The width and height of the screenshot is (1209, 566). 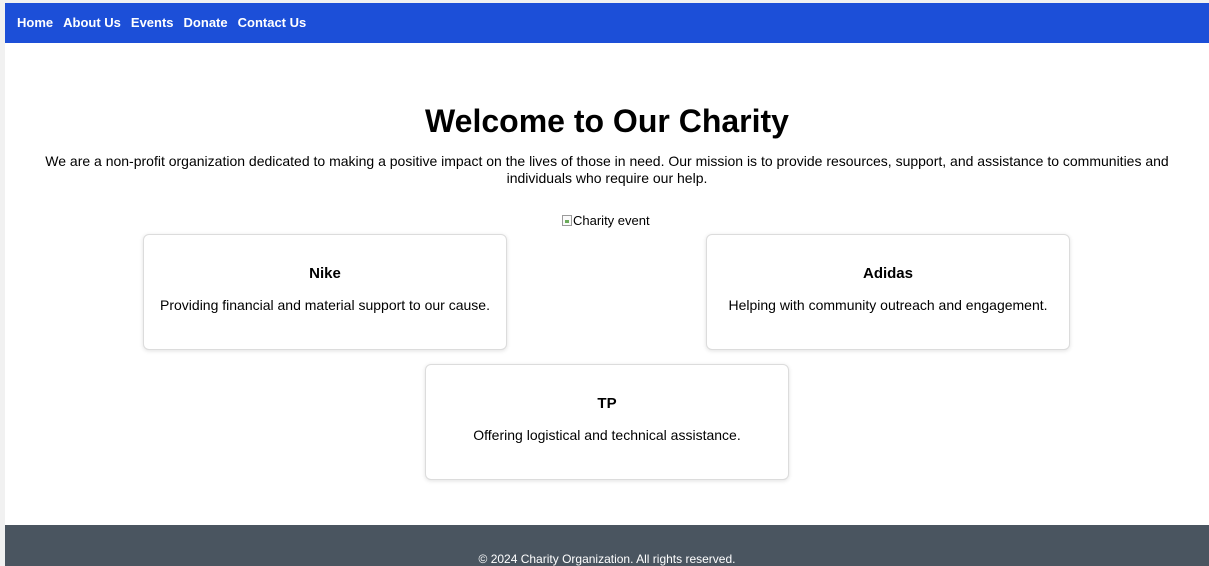 What do you see at coordinates (611, 220) in the screenshot?
I see `image-alt-text: Charity event` at bounding box center [611, 220].